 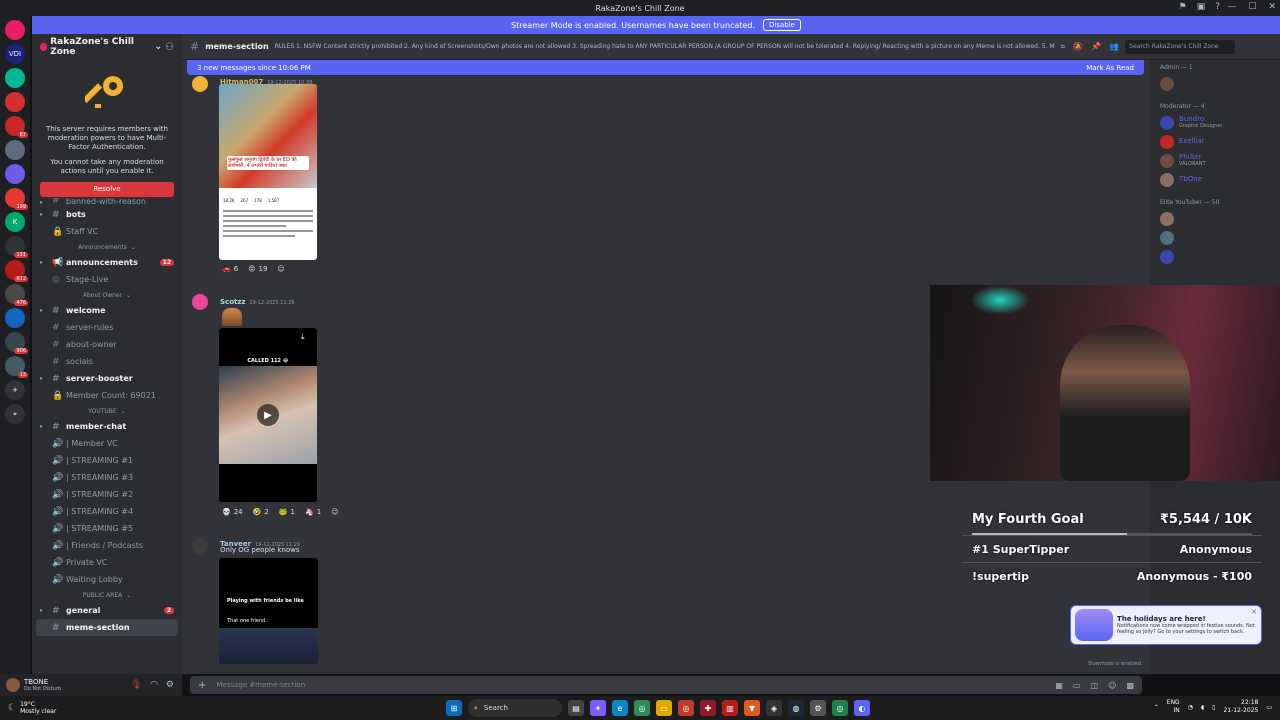 What do you see at coordinates (796, 708) in the screenshot?
I see `steam-icon: ◍` at bounding box center [796, 708].